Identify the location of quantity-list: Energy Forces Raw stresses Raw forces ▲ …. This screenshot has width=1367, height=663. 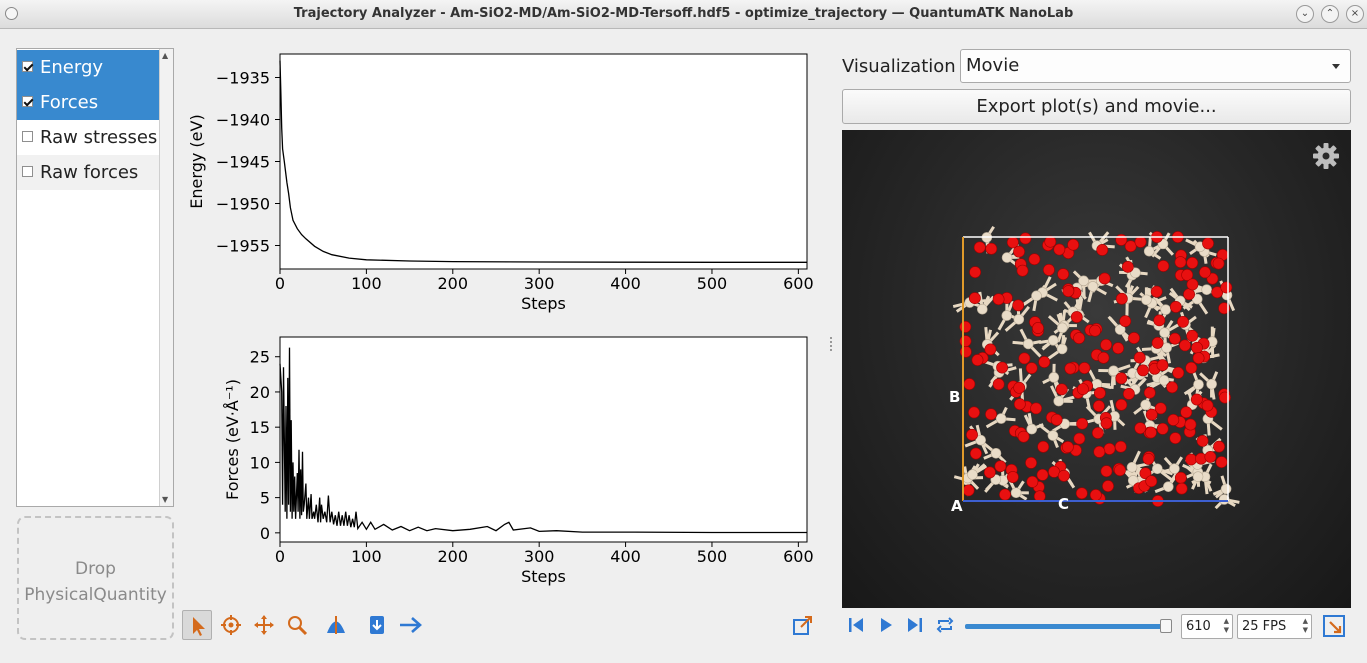
(95, 277).